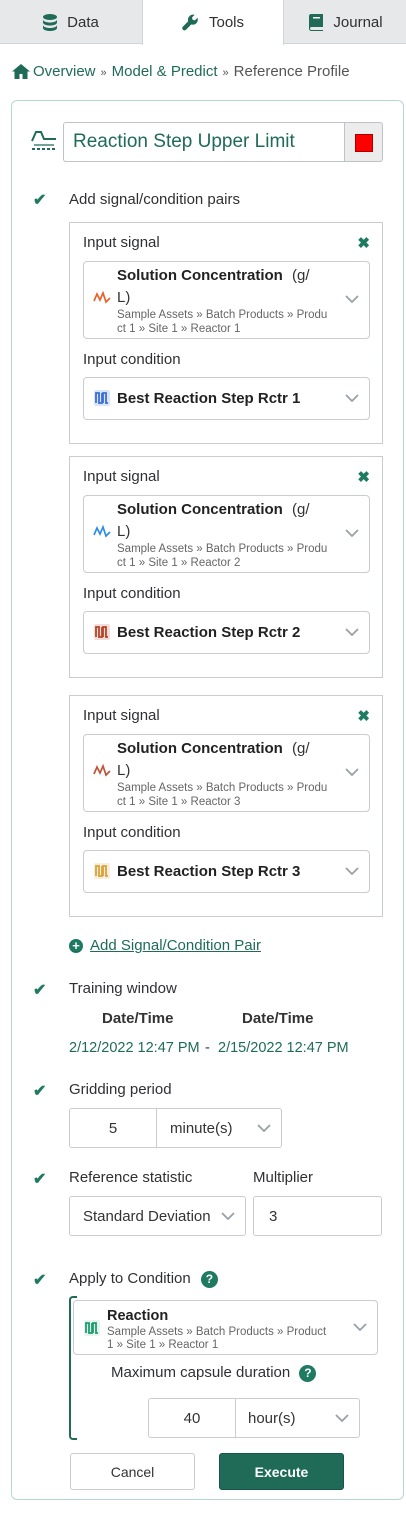 The image size is (406, 1521). Describe the element at coordinates (83, 22) in the screenshot. I see `tab-data-label: Data` at that location.